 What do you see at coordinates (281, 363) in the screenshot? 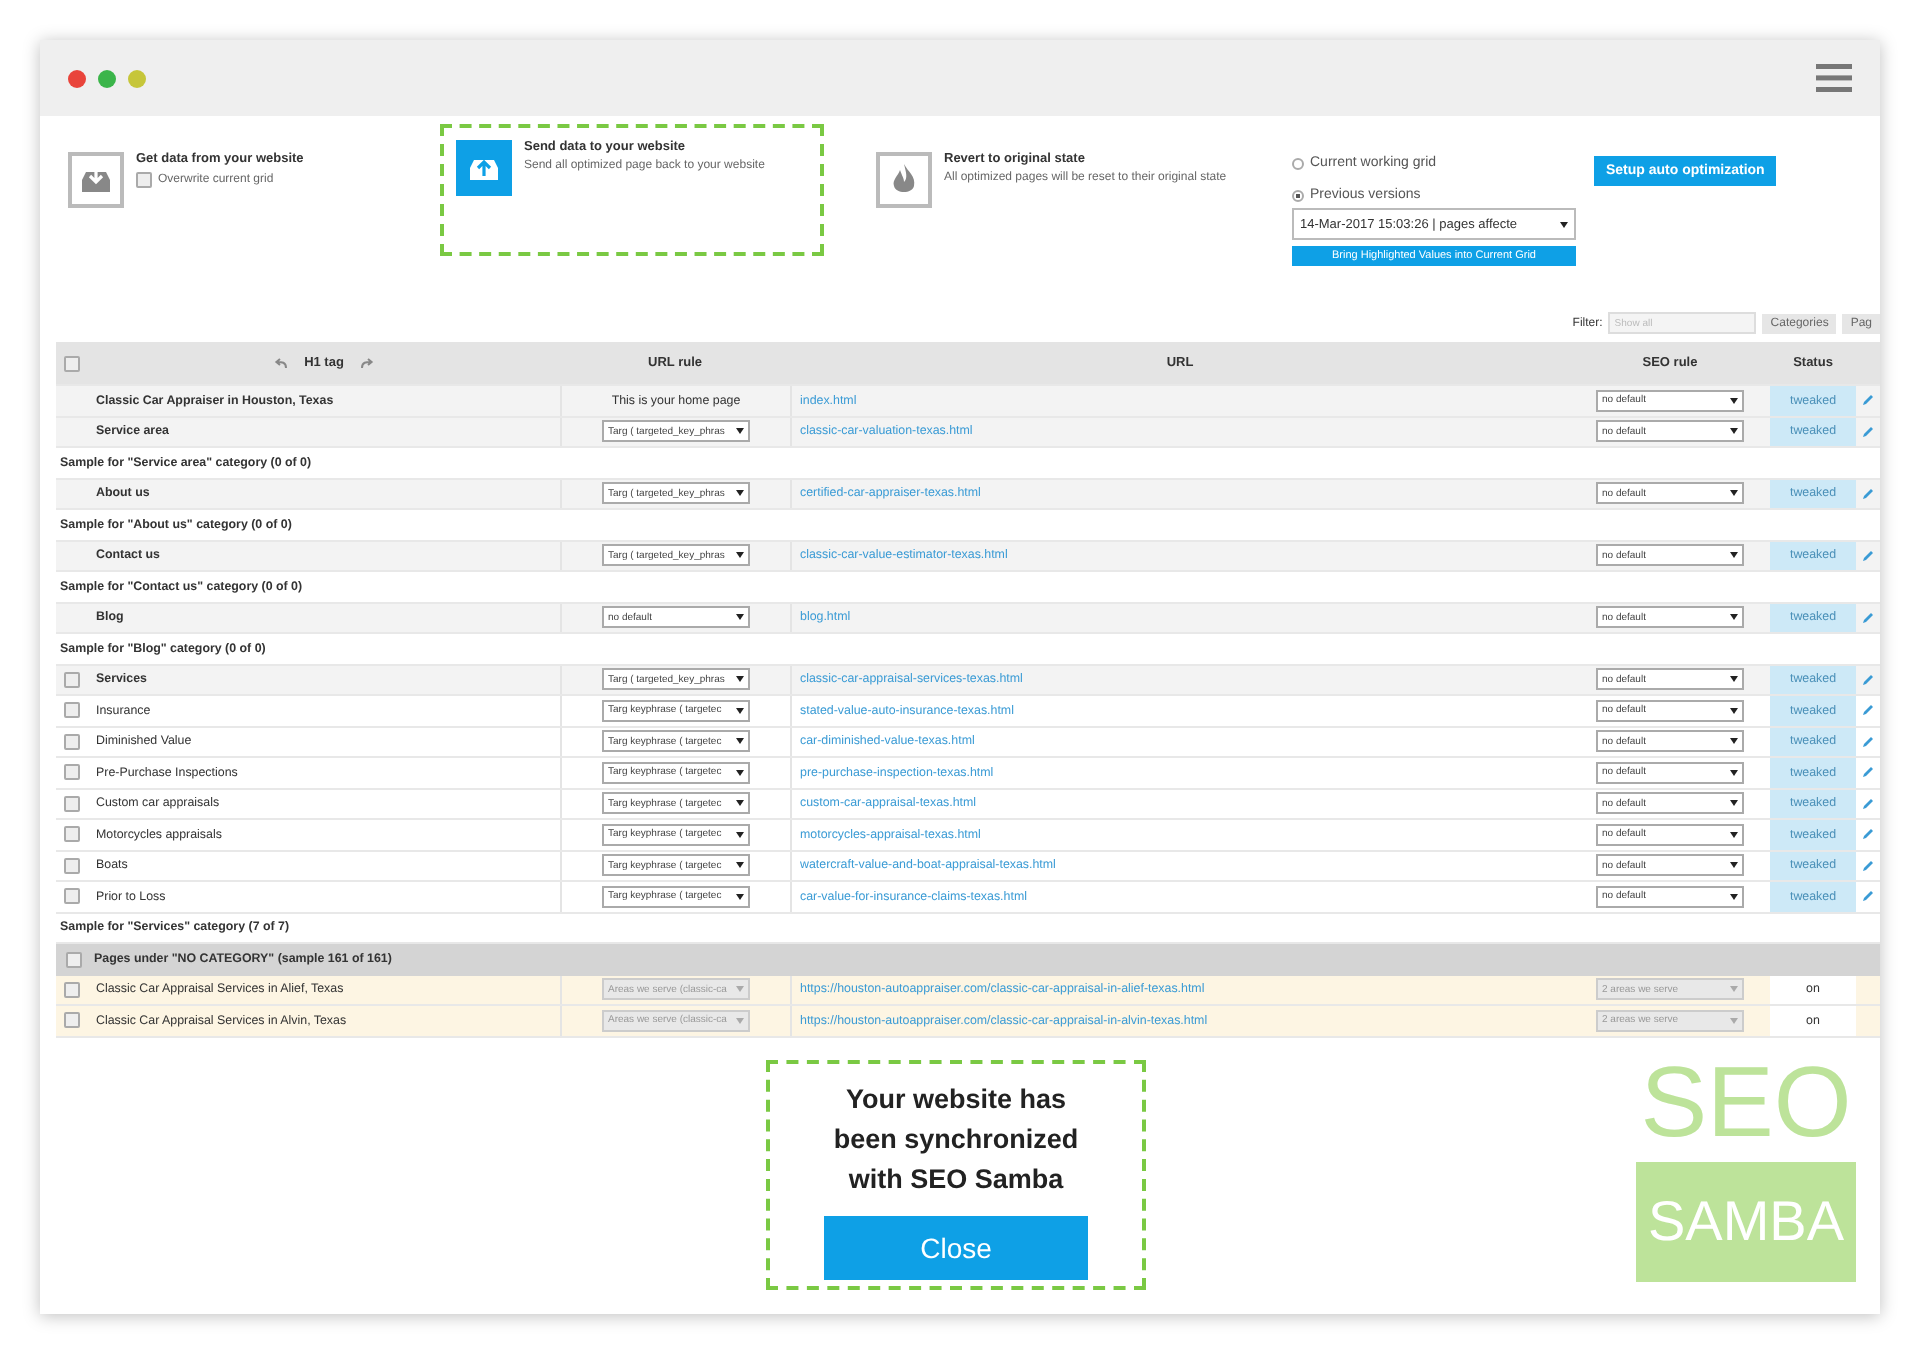
I see `undo-icon` at bounding box center [281, 363].